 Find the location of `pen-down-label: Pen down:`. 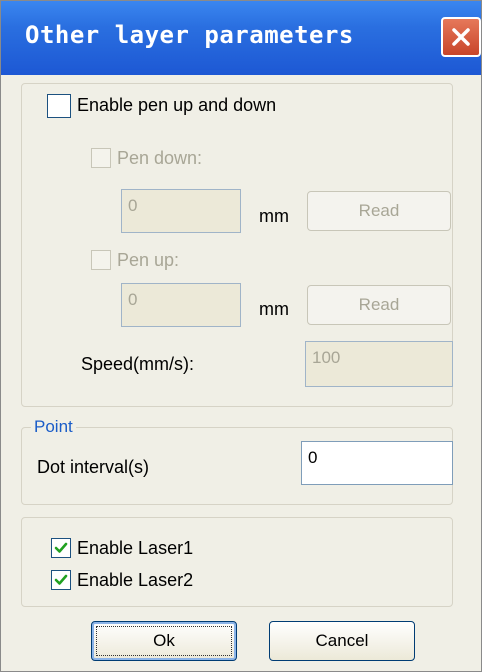

pen-down-label: Pen down: is located at coordinates (160, 158).